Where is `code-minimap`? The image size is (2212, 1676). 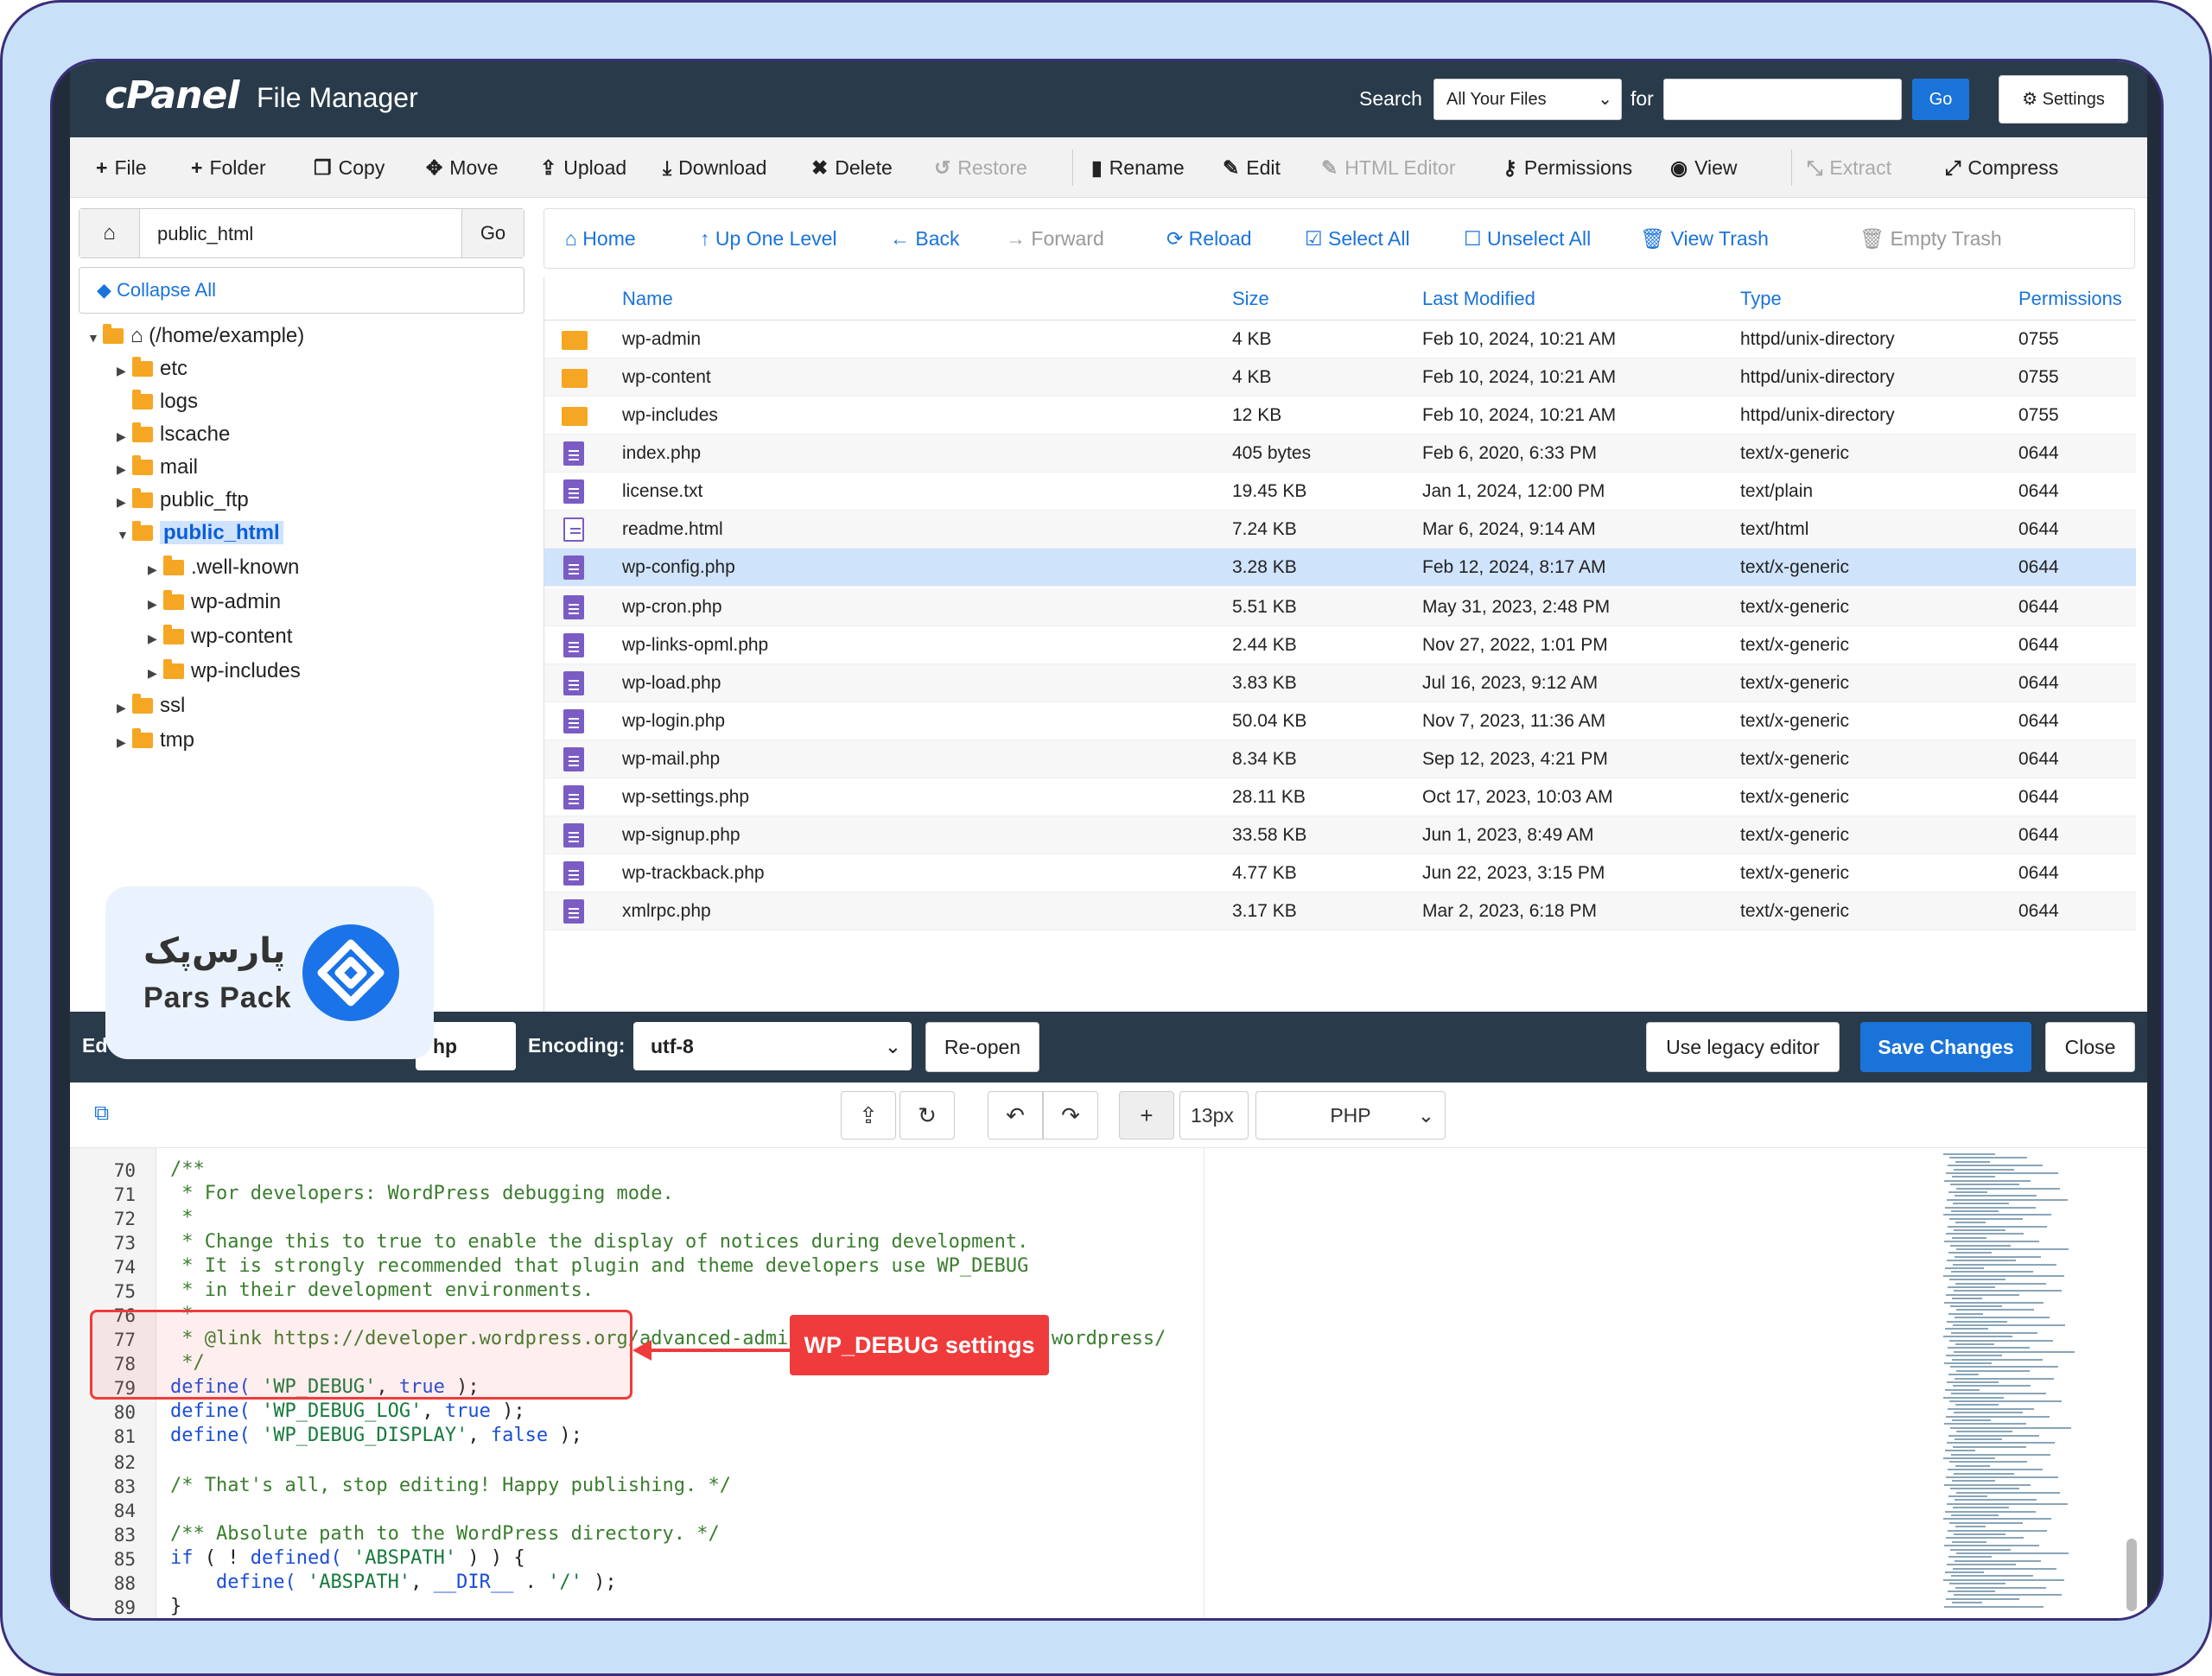
code-minimap is located at coordinates (2012, 1382).